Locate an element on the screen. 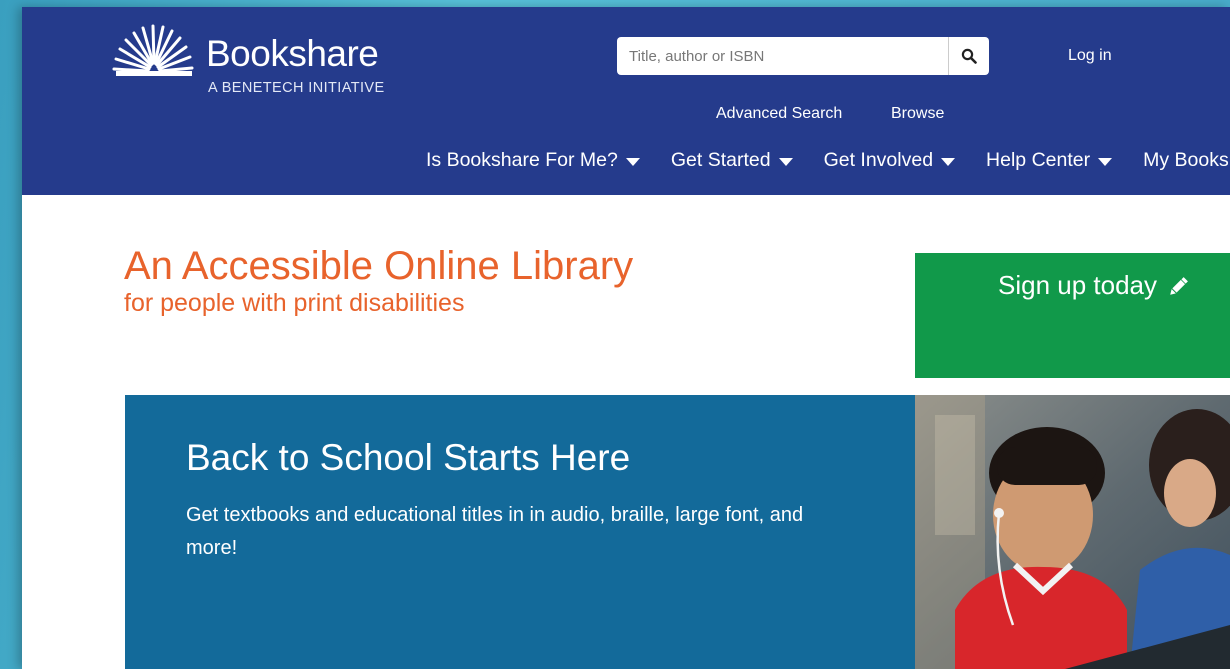  sign-up-button: Sign up today is located at coordinates (1072, 315).